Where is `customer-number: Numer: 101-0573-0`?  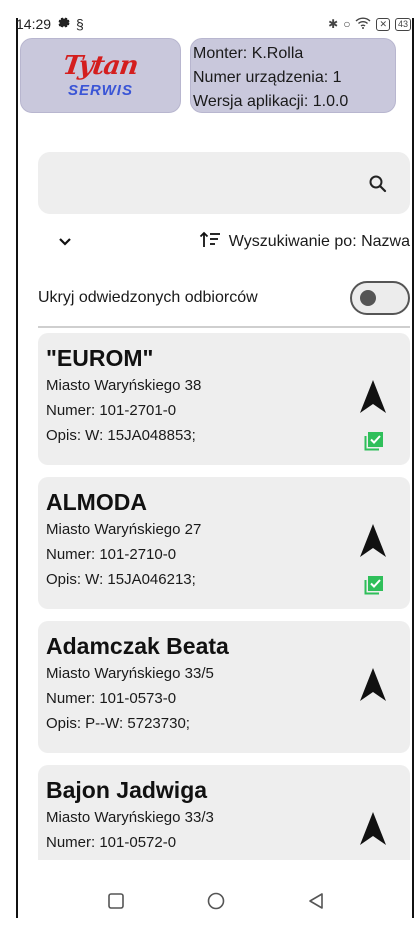 customer-number: Numer: 101-0573-0 is located at coordinates (111, 698).